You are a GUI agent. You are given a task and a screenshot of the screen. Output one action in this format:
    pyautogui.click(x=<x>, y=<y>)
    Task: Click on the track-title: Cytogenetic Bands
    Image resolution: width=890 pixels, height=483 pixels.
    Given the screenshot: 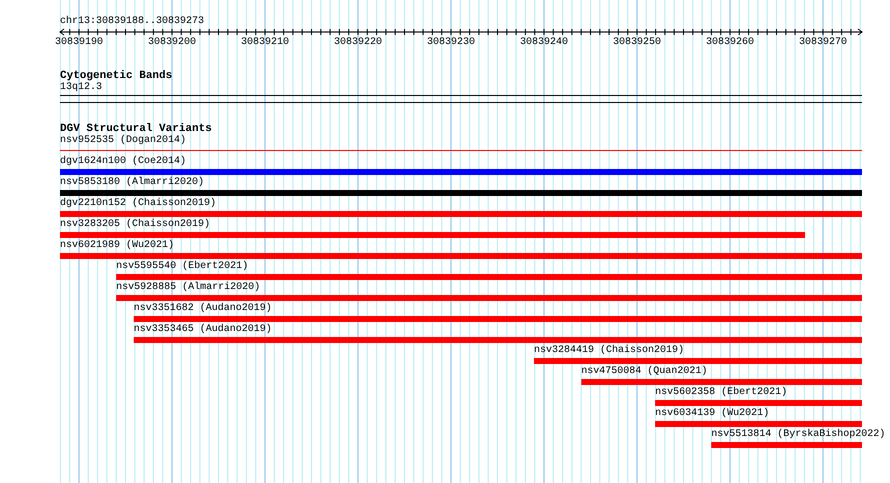 What is the action you would take?
    pyautogui.click(x=117, y=76)
    